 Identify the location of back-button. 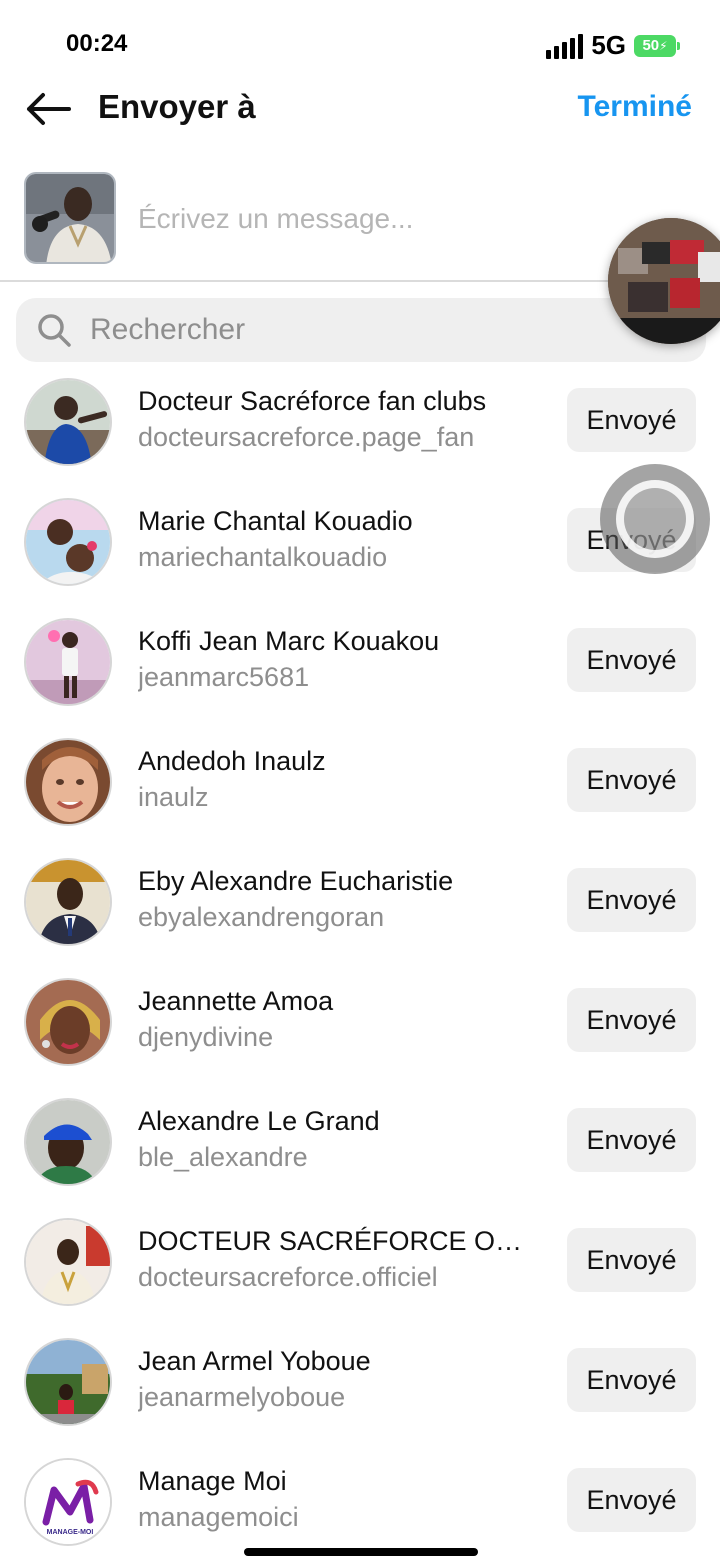
(48, 109).